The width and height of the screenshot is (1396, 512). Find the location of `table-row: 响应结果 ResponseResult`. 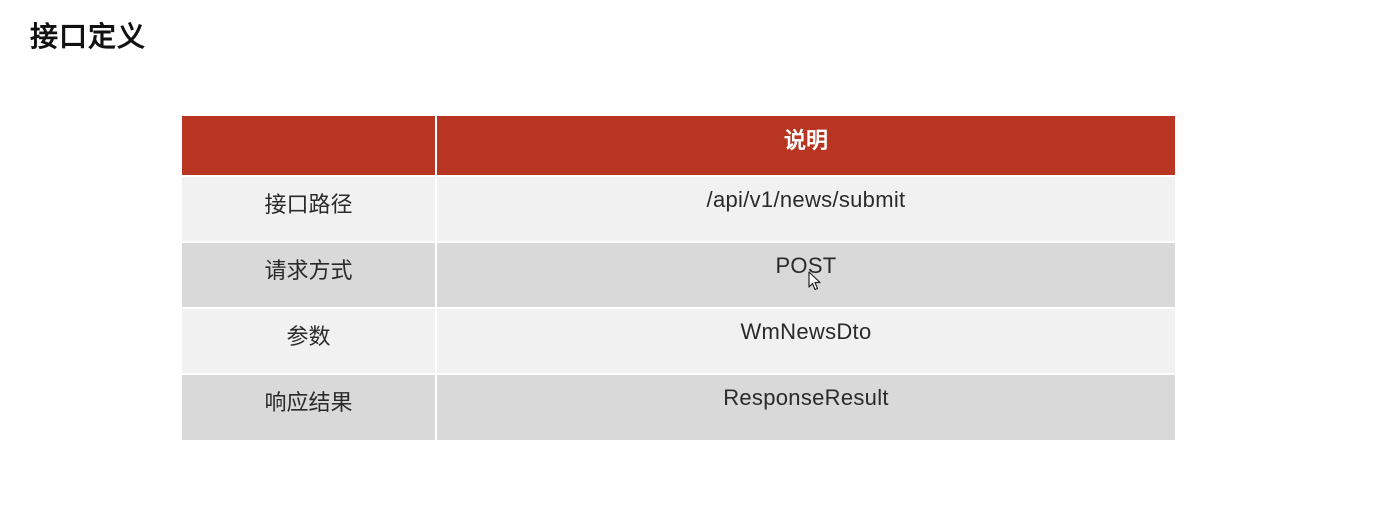

table-row: 响应结果 ResponseResult is located at coordinates (678, 406).